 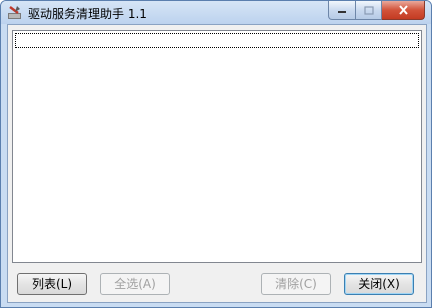 I want to click on window-controls, so click(x=376, y=10).